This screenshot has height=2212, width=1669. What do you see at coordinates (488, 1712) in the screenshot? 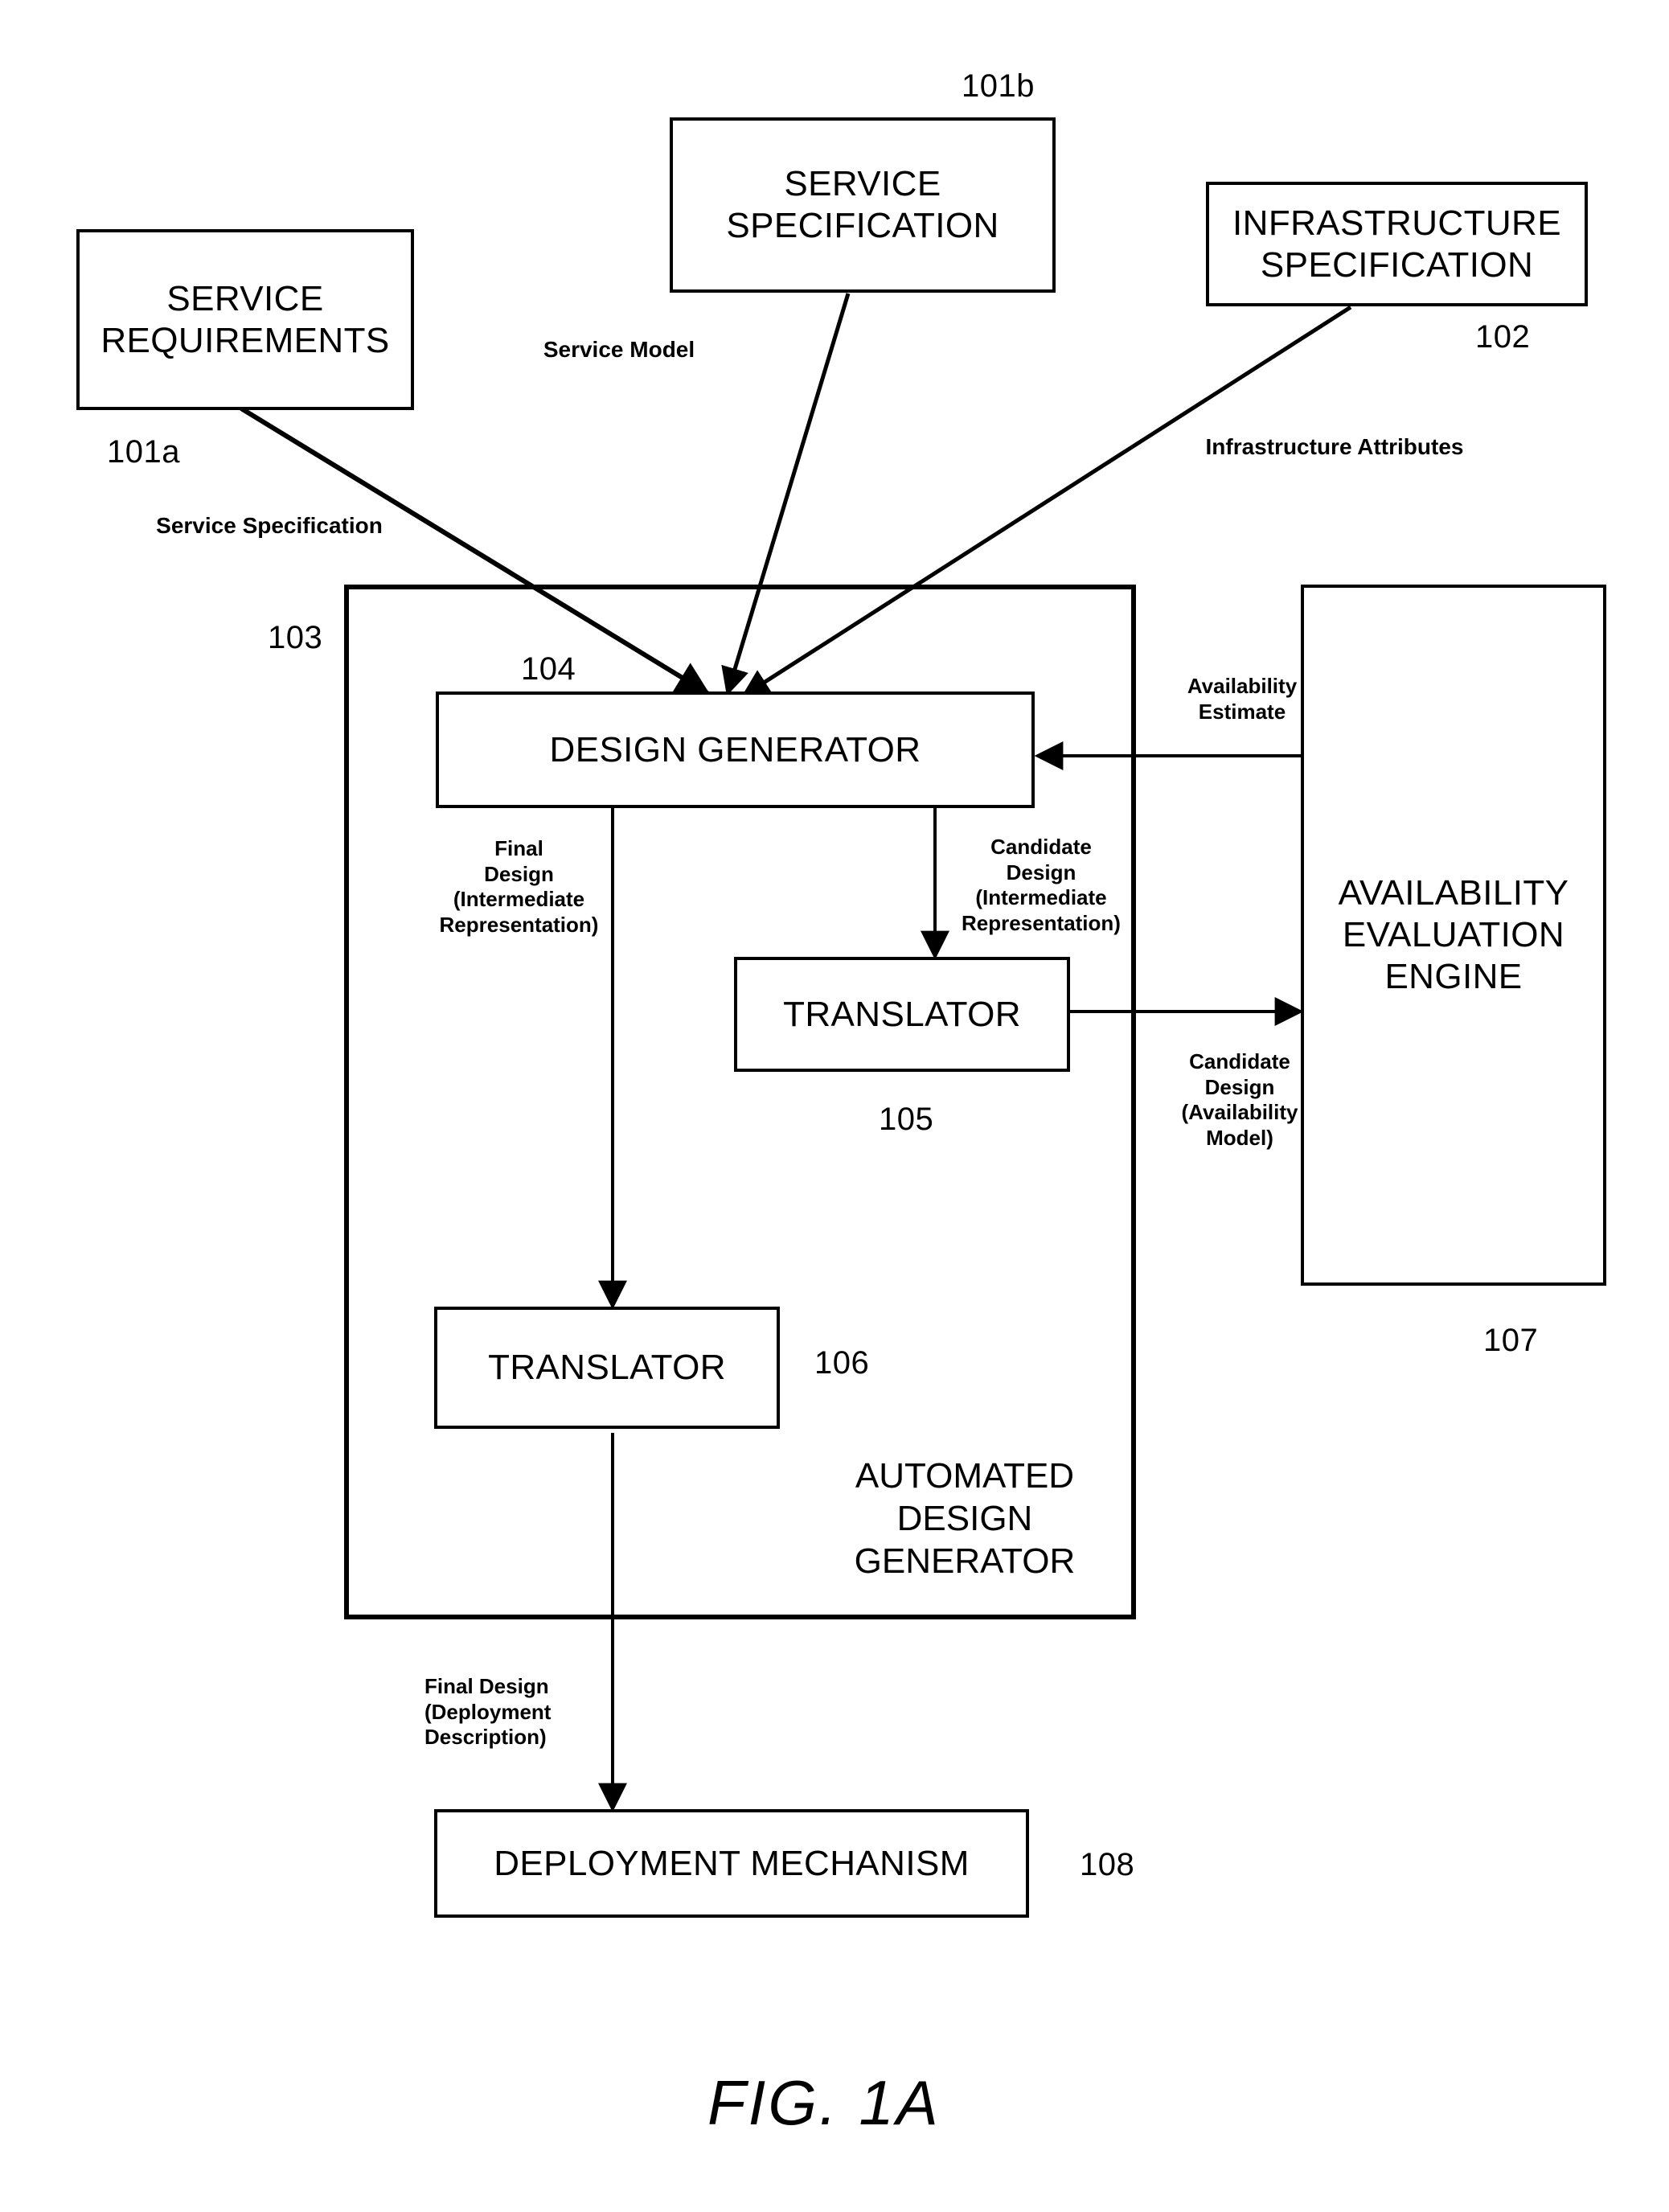
I see `flow-label-final-design-deployment: Final Design (Deployment Description)` at bounding box center [488, 1712].